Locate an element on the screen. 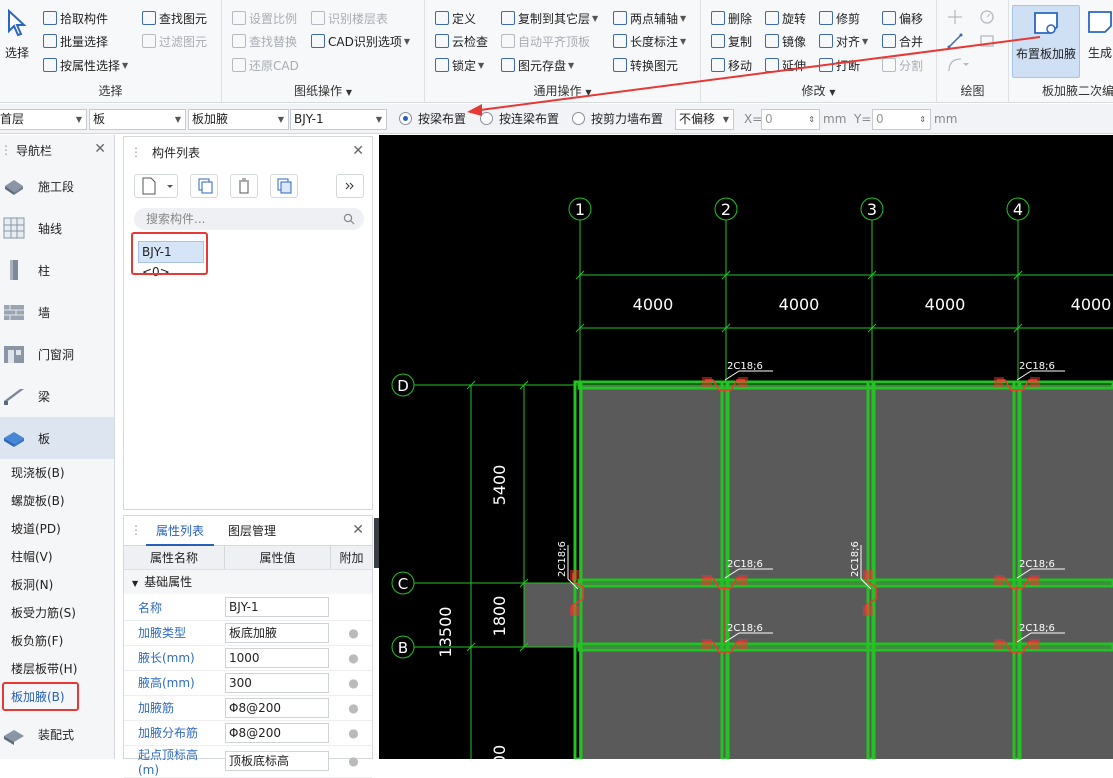  slab-subitem: 现浇板(B) is located at coordinates (57, 473).